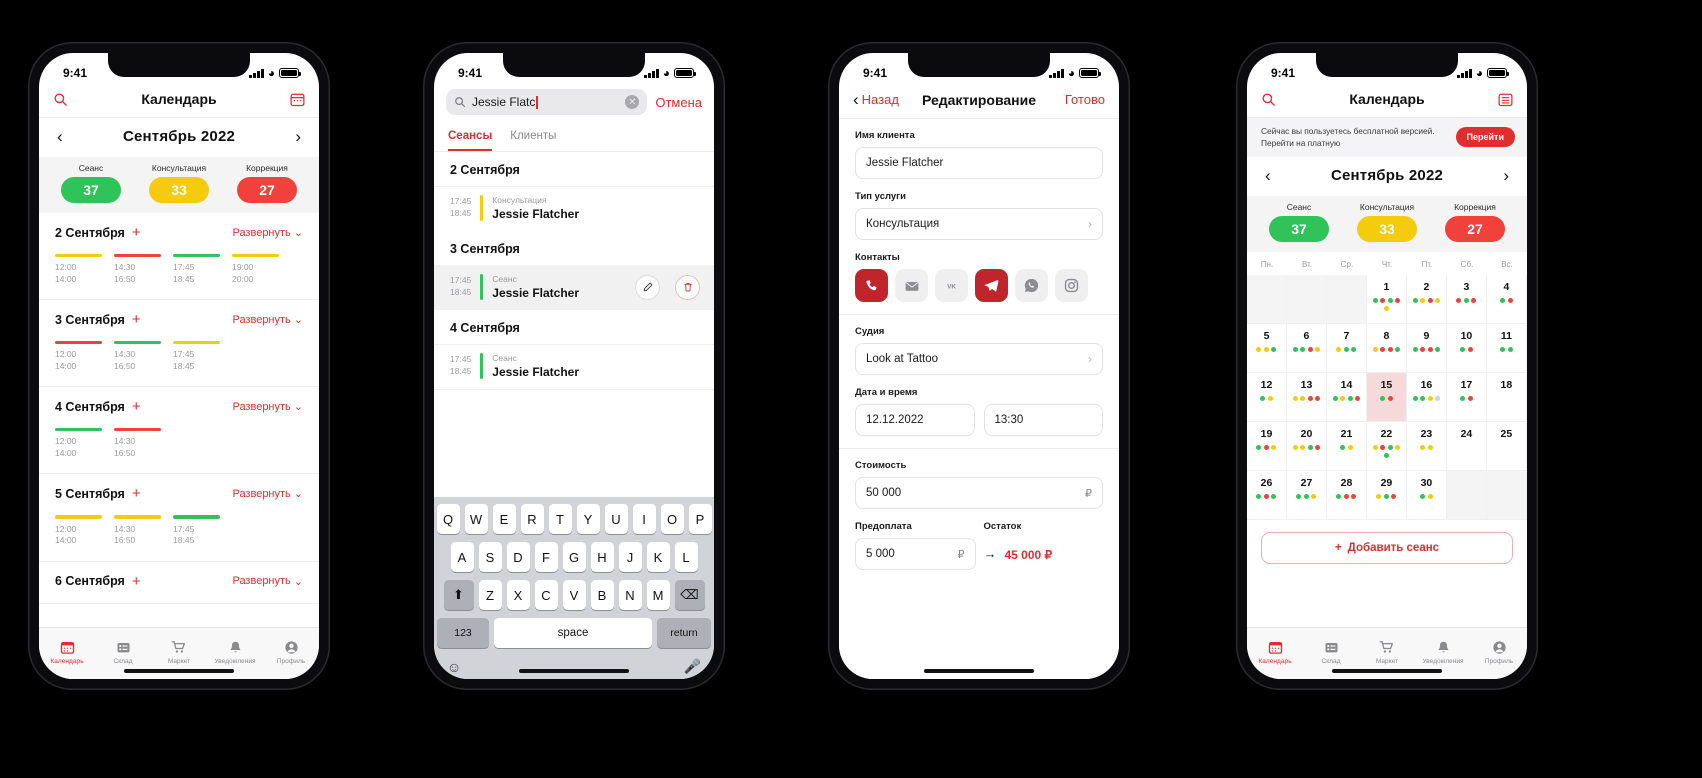 Image resolution: width=1702 pixels, height=778 pixels. Describe the element at coordinates (1306, 496) in the screenshot. I see `calendar-day-27: 27` at that location.